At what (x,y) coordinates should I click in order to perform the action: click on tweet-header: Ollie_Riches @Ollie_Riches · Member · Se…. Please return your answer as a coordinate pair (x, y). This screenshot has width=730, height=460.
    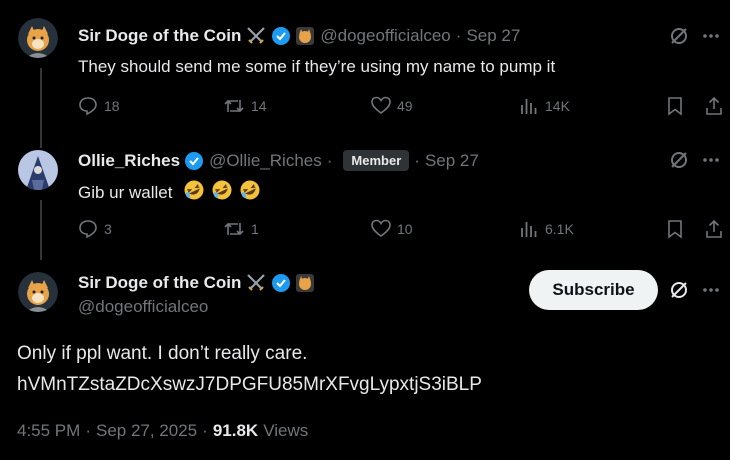
    Looking at the image, I should click on (278, 160).